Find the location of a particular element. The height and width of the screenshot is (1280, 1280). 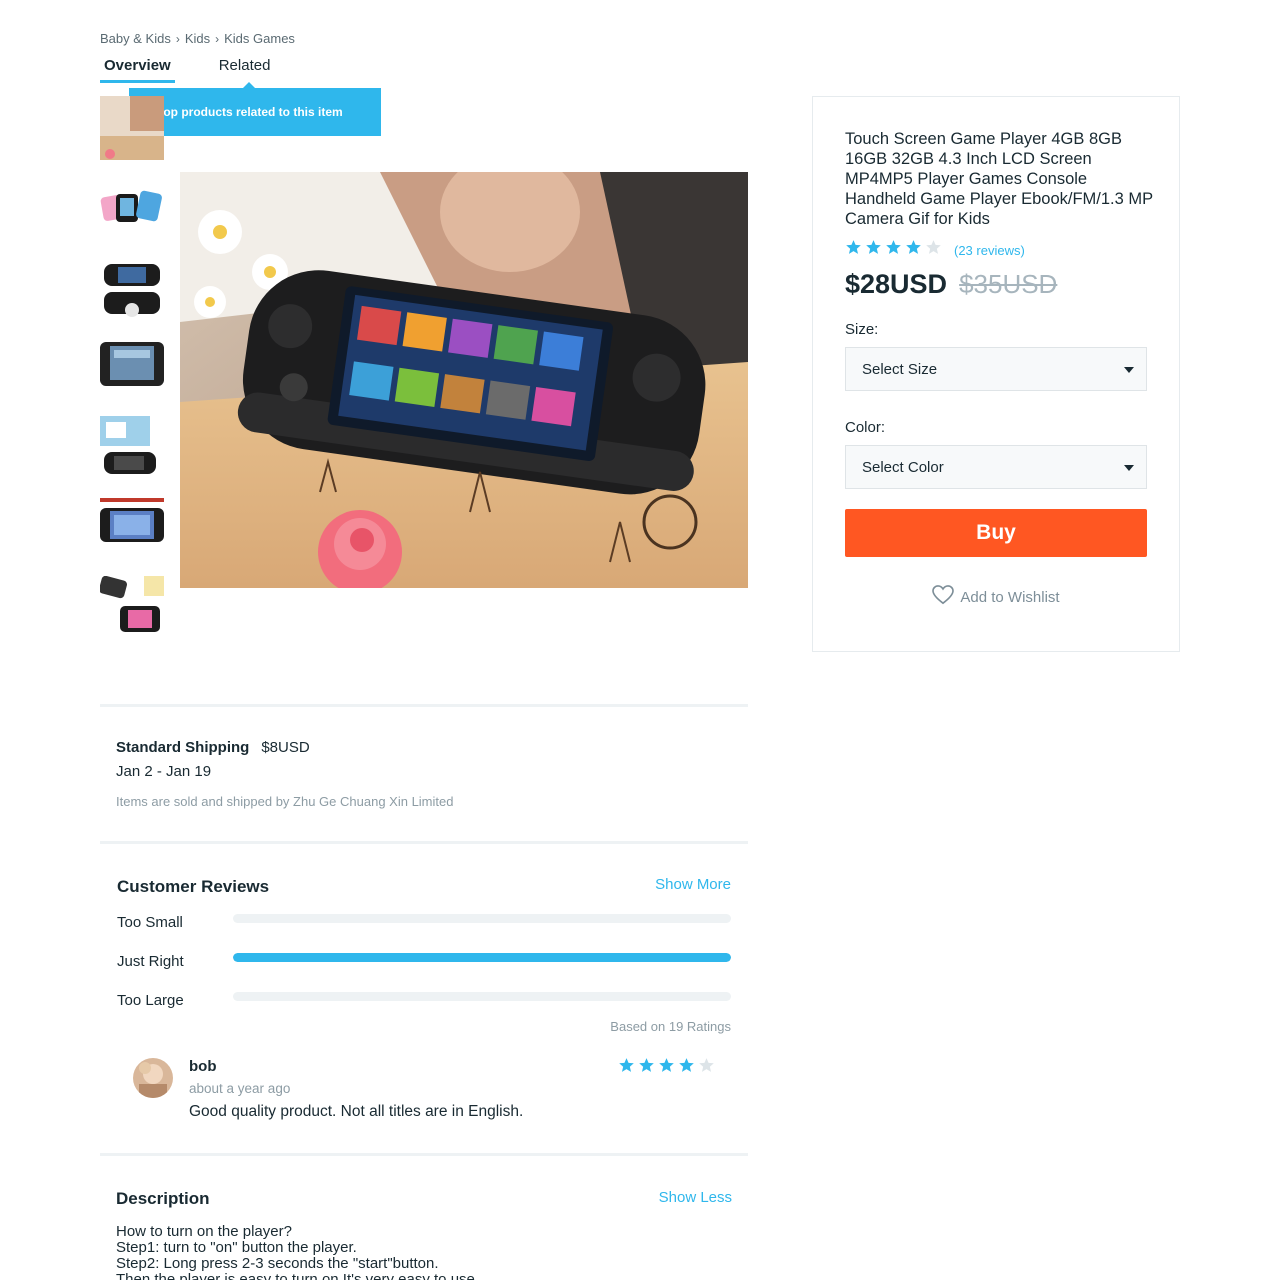

price-row: $28USD $35USD is located at coordinates (951, 284).